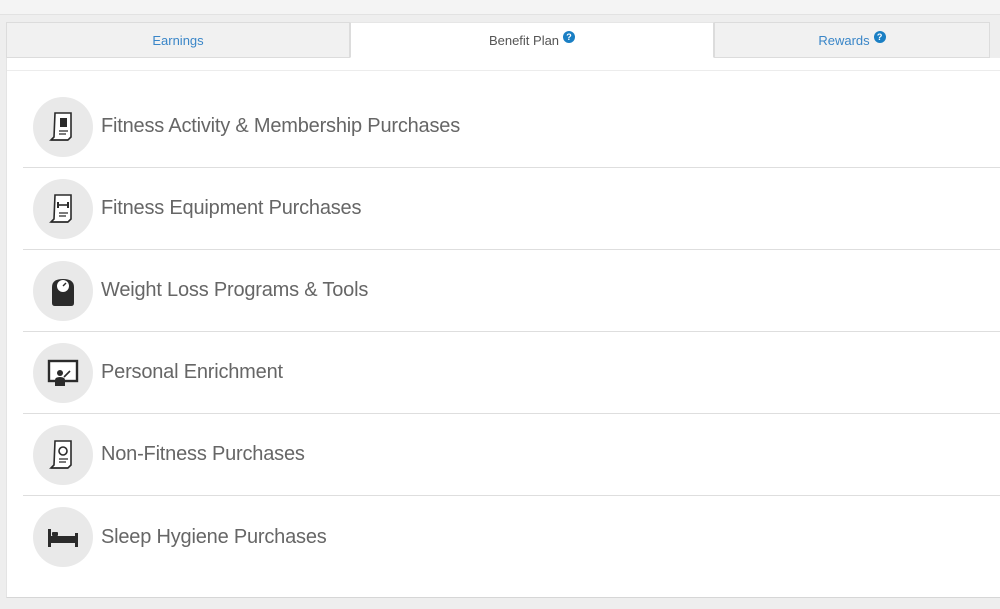 This screenshot has height=609, width=1000. Describe the element at coordinates (63, 126) in the screenshot. I see `receipt-fitness-icon` at that location.